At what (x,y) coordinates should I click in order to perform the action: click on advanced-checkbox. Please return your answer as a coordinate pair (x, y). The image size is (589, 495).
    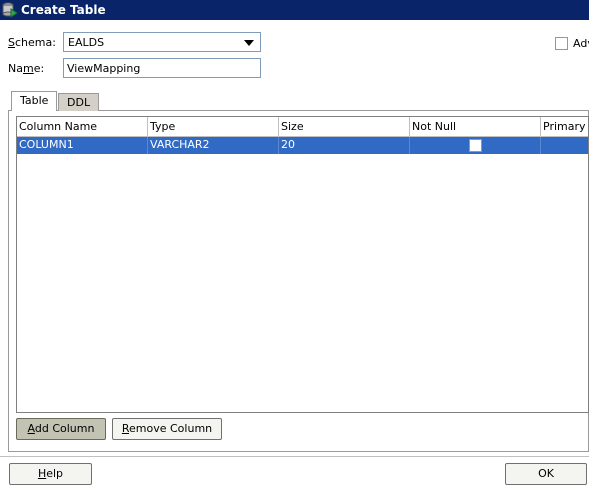
    Looking at the image, I should click on (561, 43).